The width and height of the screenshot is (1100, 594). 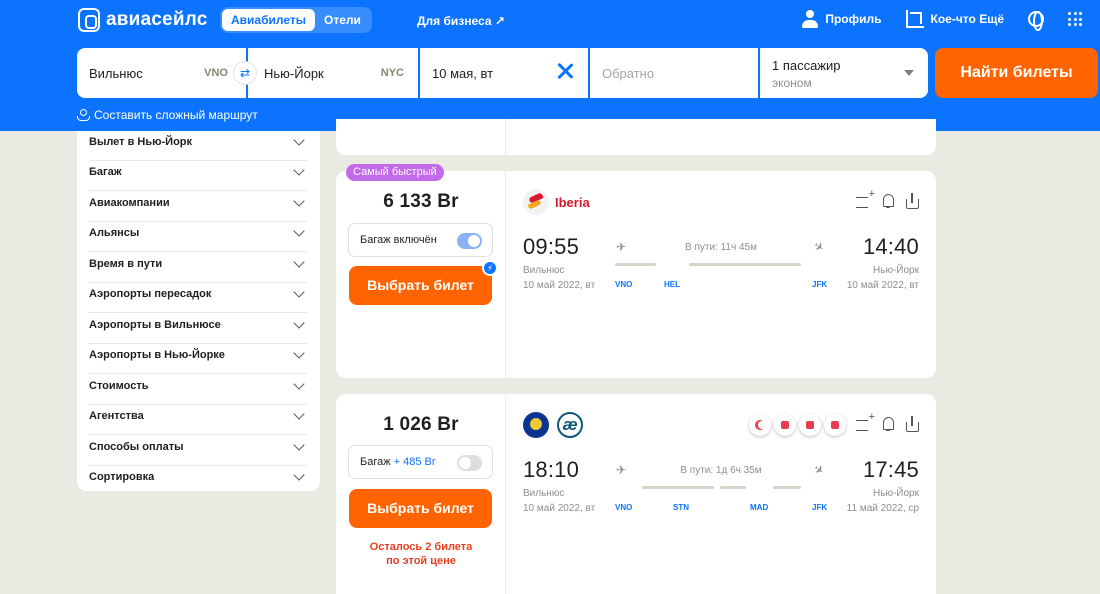 What do you see at coordinates (198, 146) in the screenshot?
I see `filter-item: Вылет в Нью-Йорк` at bounding box center [198, 146].